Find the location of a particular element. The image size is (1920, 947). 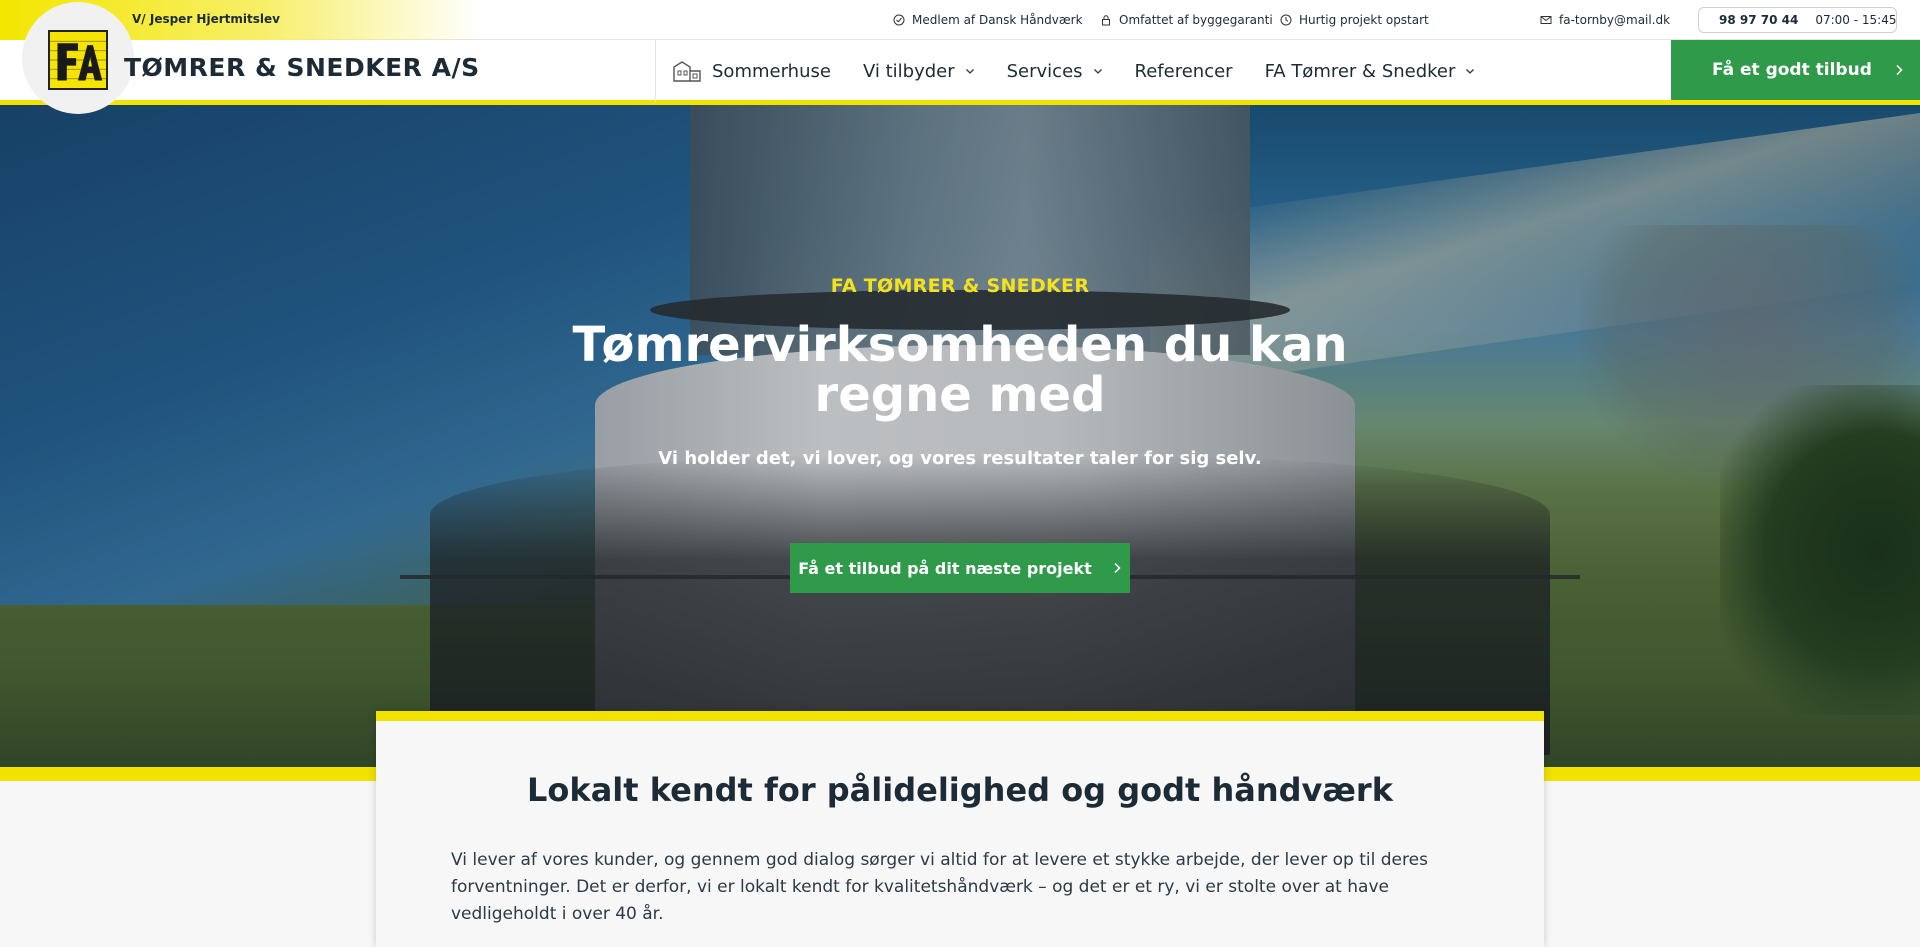

opening-hours: 07:00 - 15:45 is located at coordinates (1856, 20).